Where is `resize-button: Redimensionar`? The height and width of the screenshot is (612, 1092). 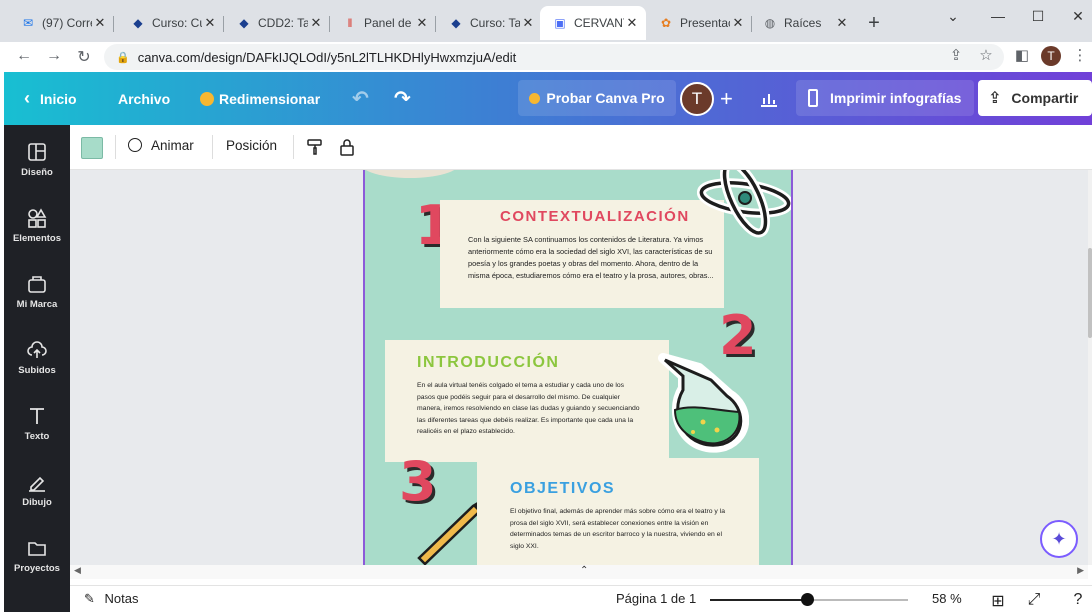 resize-button: Redimensionar is located at coordinates (260, 98).